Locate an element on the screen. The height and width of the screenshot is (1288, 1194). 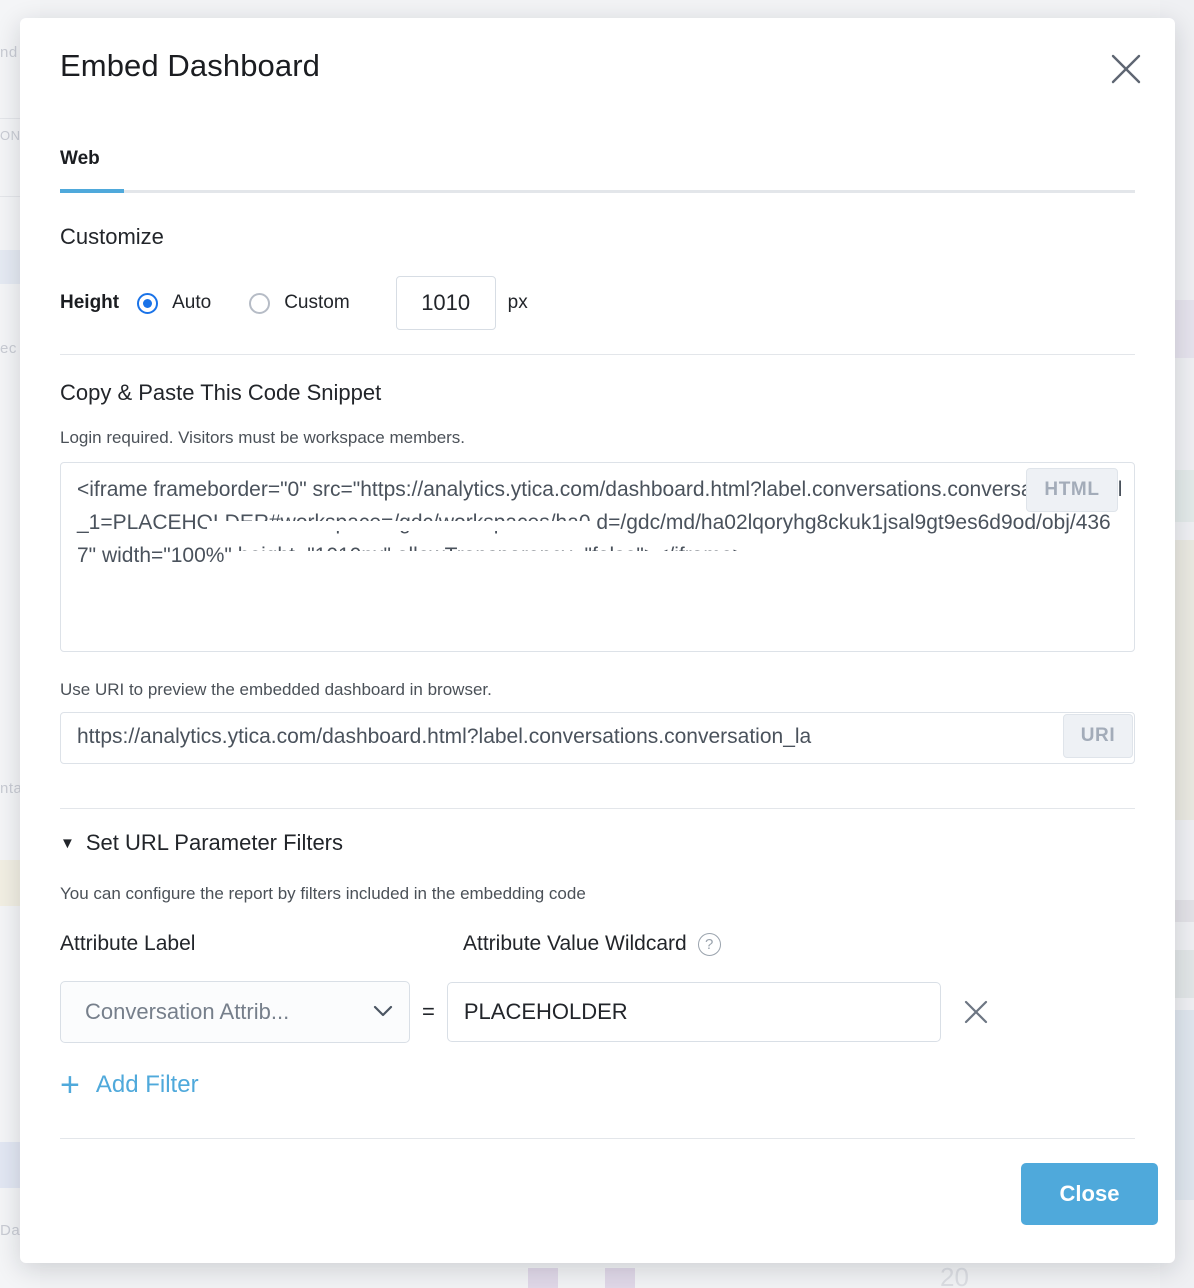
radio-height-auto-label: Auto is located at coordinates (191, 303).